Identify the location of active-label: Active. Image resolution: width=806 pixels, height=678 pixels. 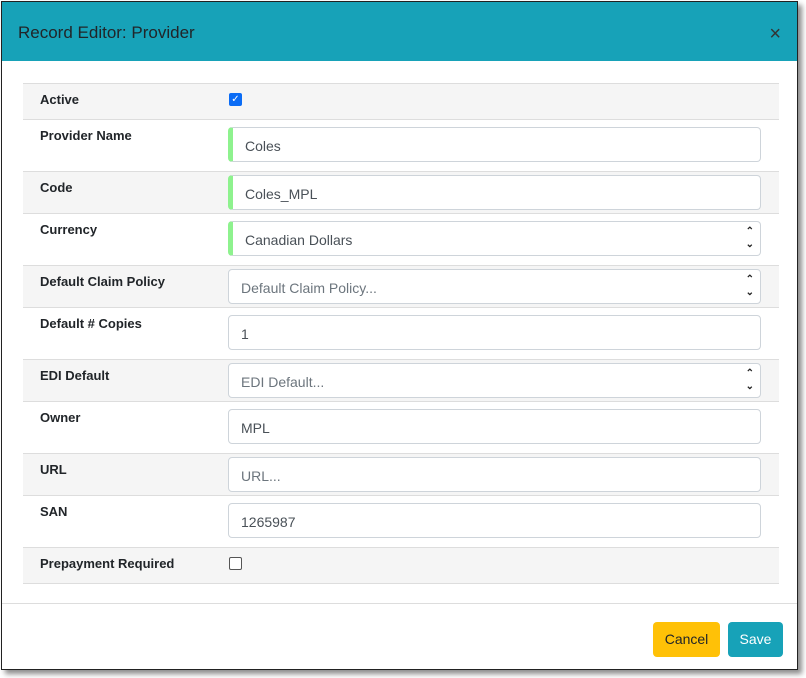
(60, 99).